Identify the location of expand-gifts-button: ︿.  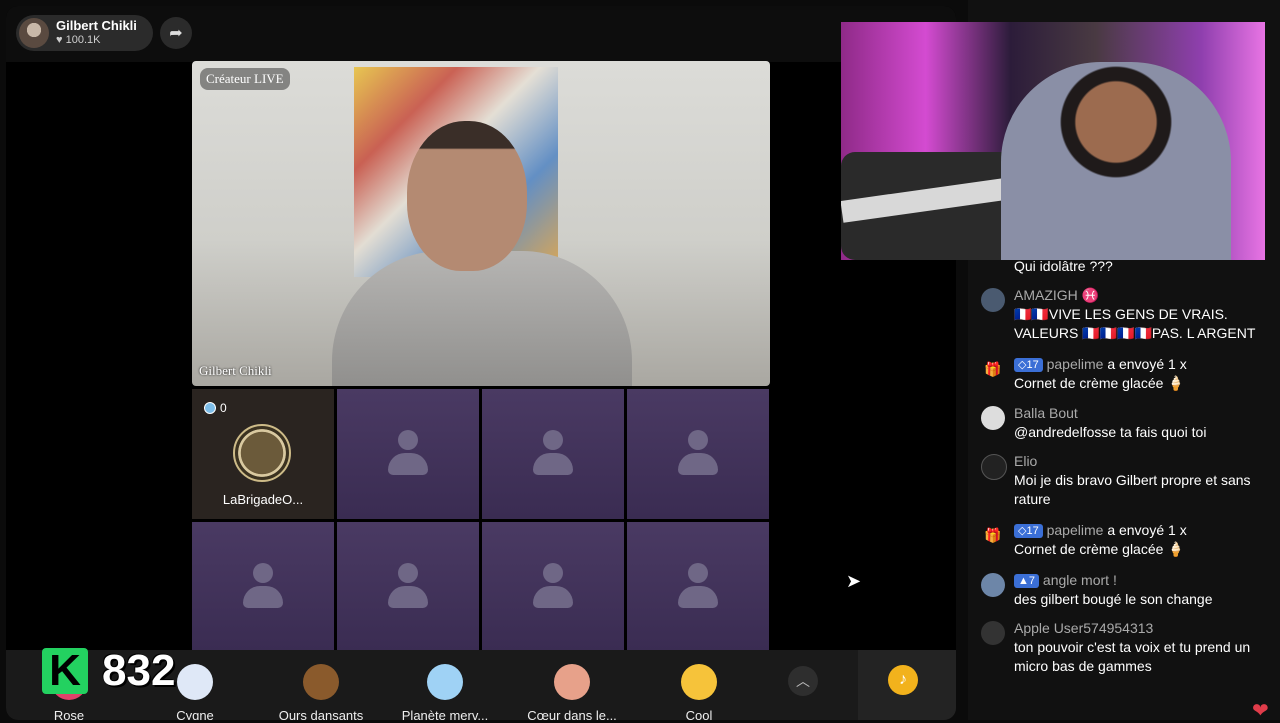
(803, 681).